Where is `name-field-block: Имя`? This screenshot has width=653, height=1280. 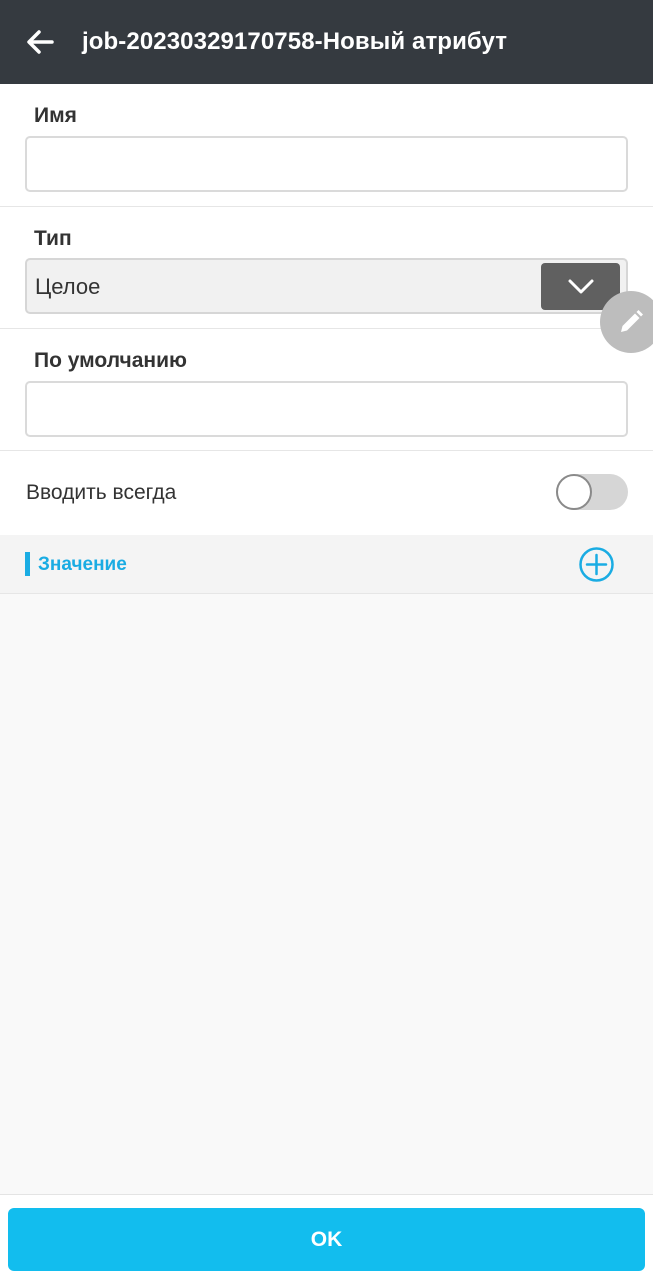 name-field-block: Имя is located at coordinates (326, 145).